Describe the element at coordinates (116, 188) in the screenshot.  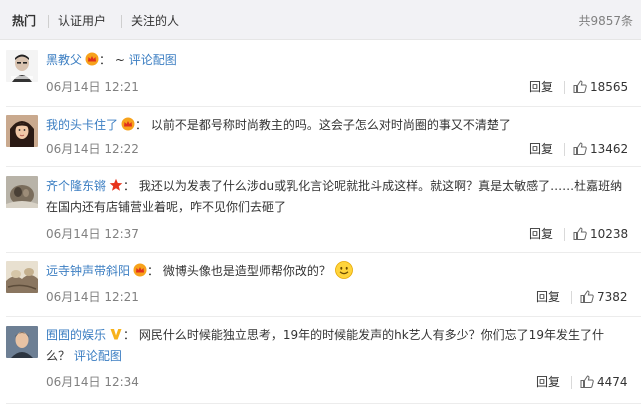
I see `red-star-icon` at that location.